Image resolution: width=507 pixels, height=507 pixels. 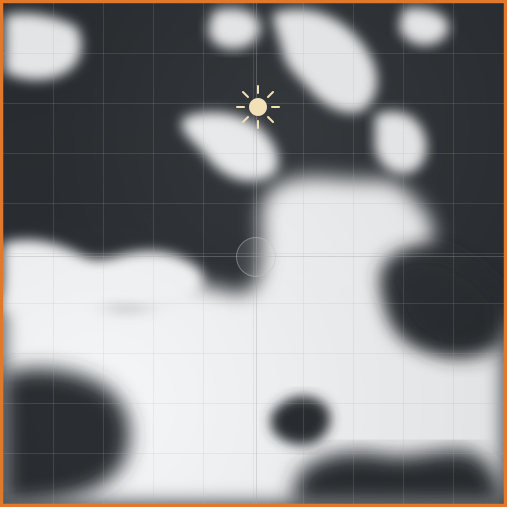 I want to click on sun-icon, so click(x=258, y=107).